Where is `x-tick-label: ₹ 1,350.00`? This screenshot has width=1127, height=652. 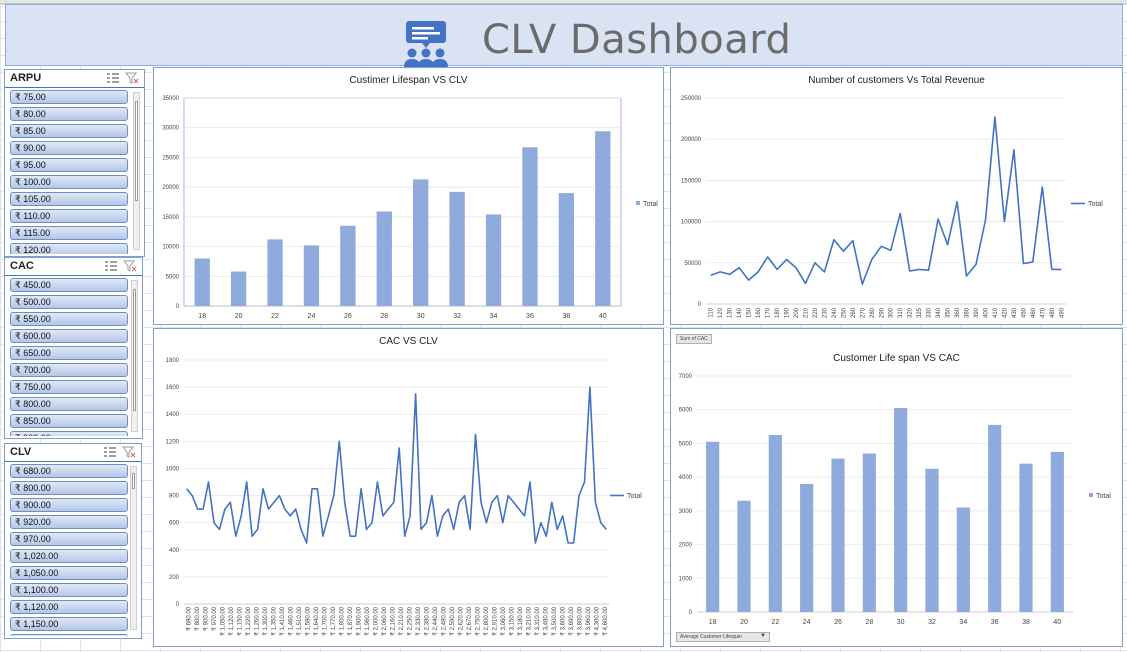 x-tick-label: ₹ 1,350.00 is located at coordinates (273, 621).